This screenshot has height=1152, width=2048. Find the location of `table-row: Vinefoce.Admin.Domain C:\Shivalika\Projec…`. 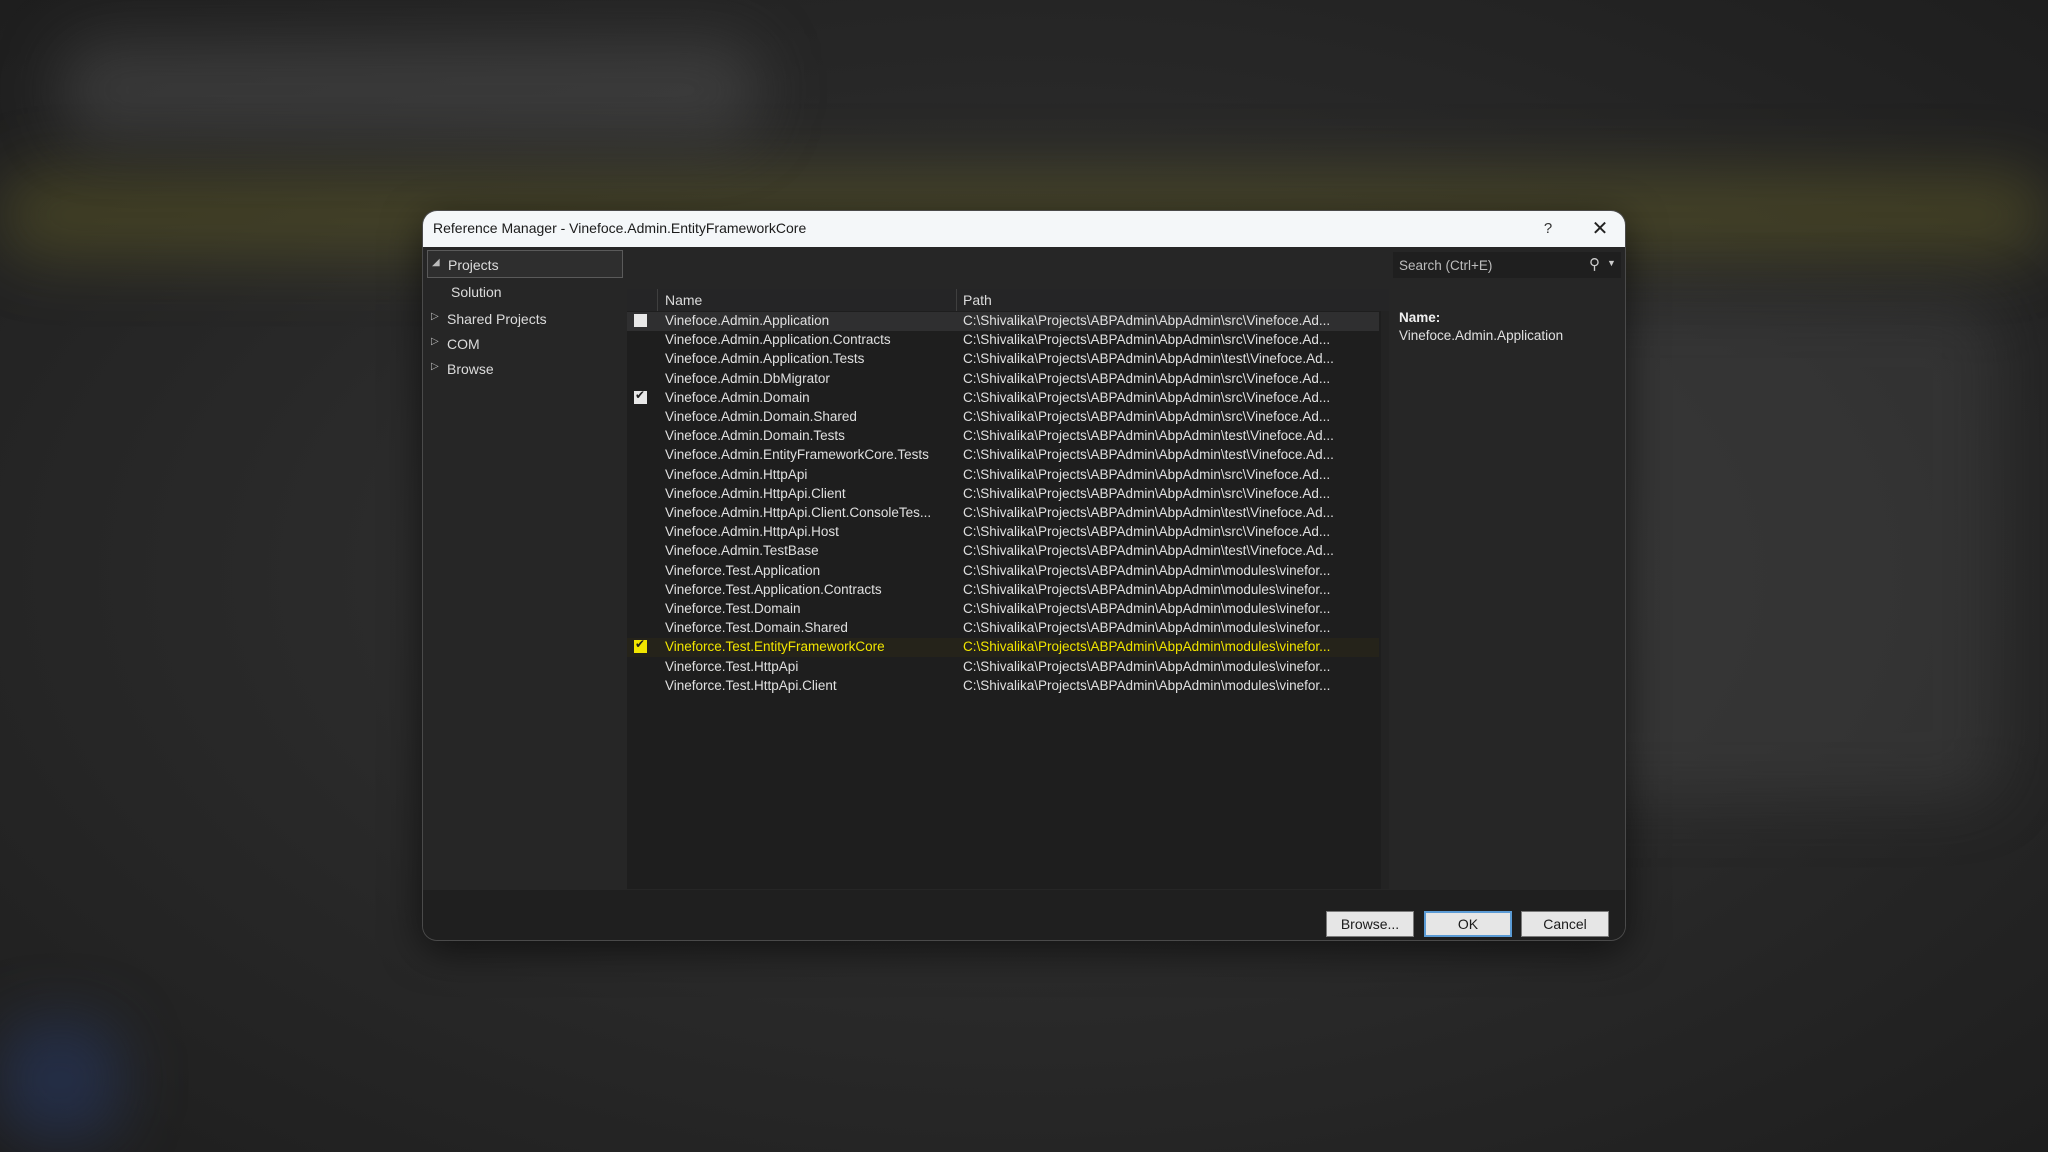

table-row: Vinefoce.Admin.Domain C:\Shivalika\Projec… is located at coordinates (1003, 398).